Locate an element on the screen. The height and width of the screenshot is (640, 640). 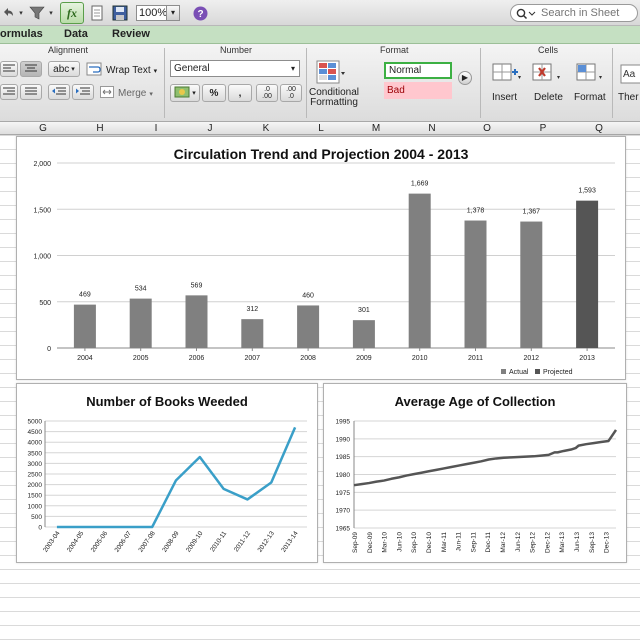
y-tick-label: 1975 is located at coordinates (343, 493).